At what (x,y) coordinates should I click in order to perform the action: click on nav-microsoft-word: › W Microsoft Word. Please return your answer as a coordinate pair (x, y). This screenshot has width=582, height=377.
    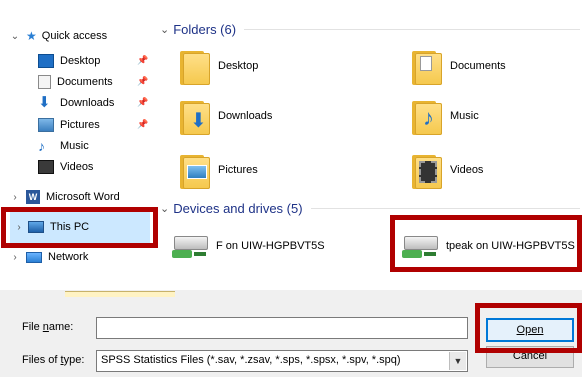
    Looking at the image, I should click on (65, 197).